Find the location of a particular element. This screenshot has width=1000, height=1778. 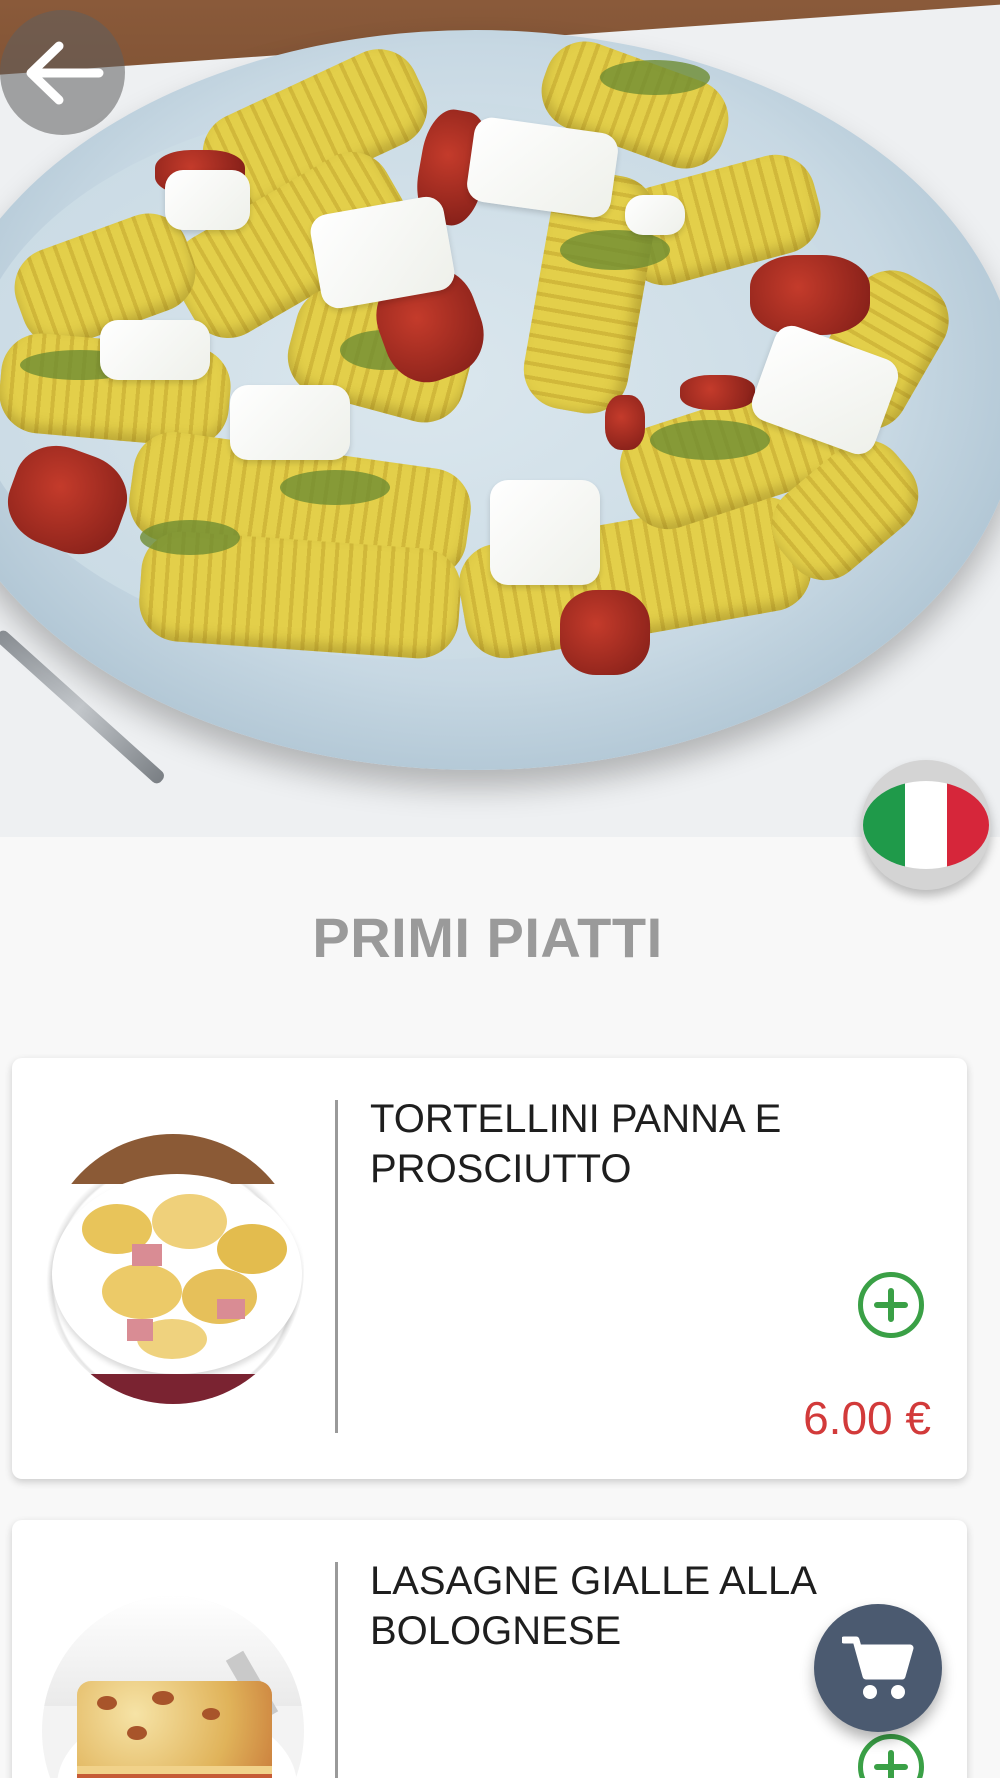

italy-flag-icon is located at coordinates (926, 825).